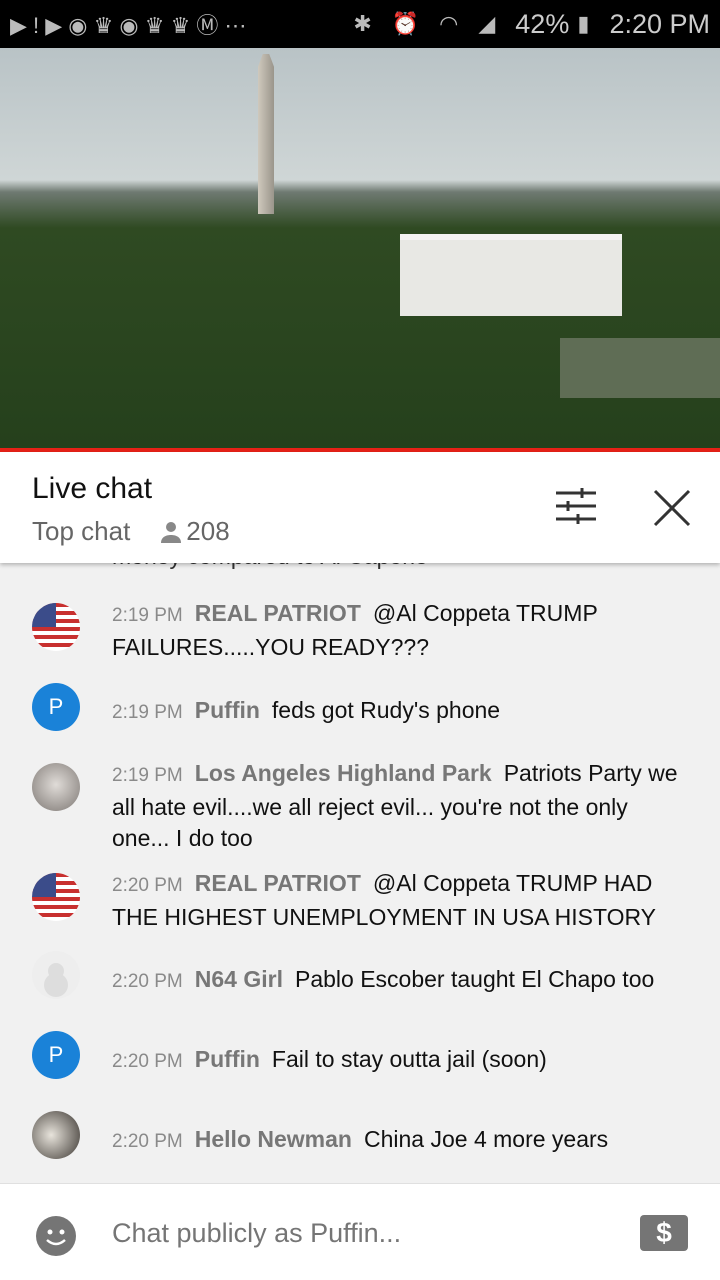 This screenshot has width=720, height=1280. Describe the element at coordinates (266, 134) in the screenshot. I see `video-frame-monument` at that location.